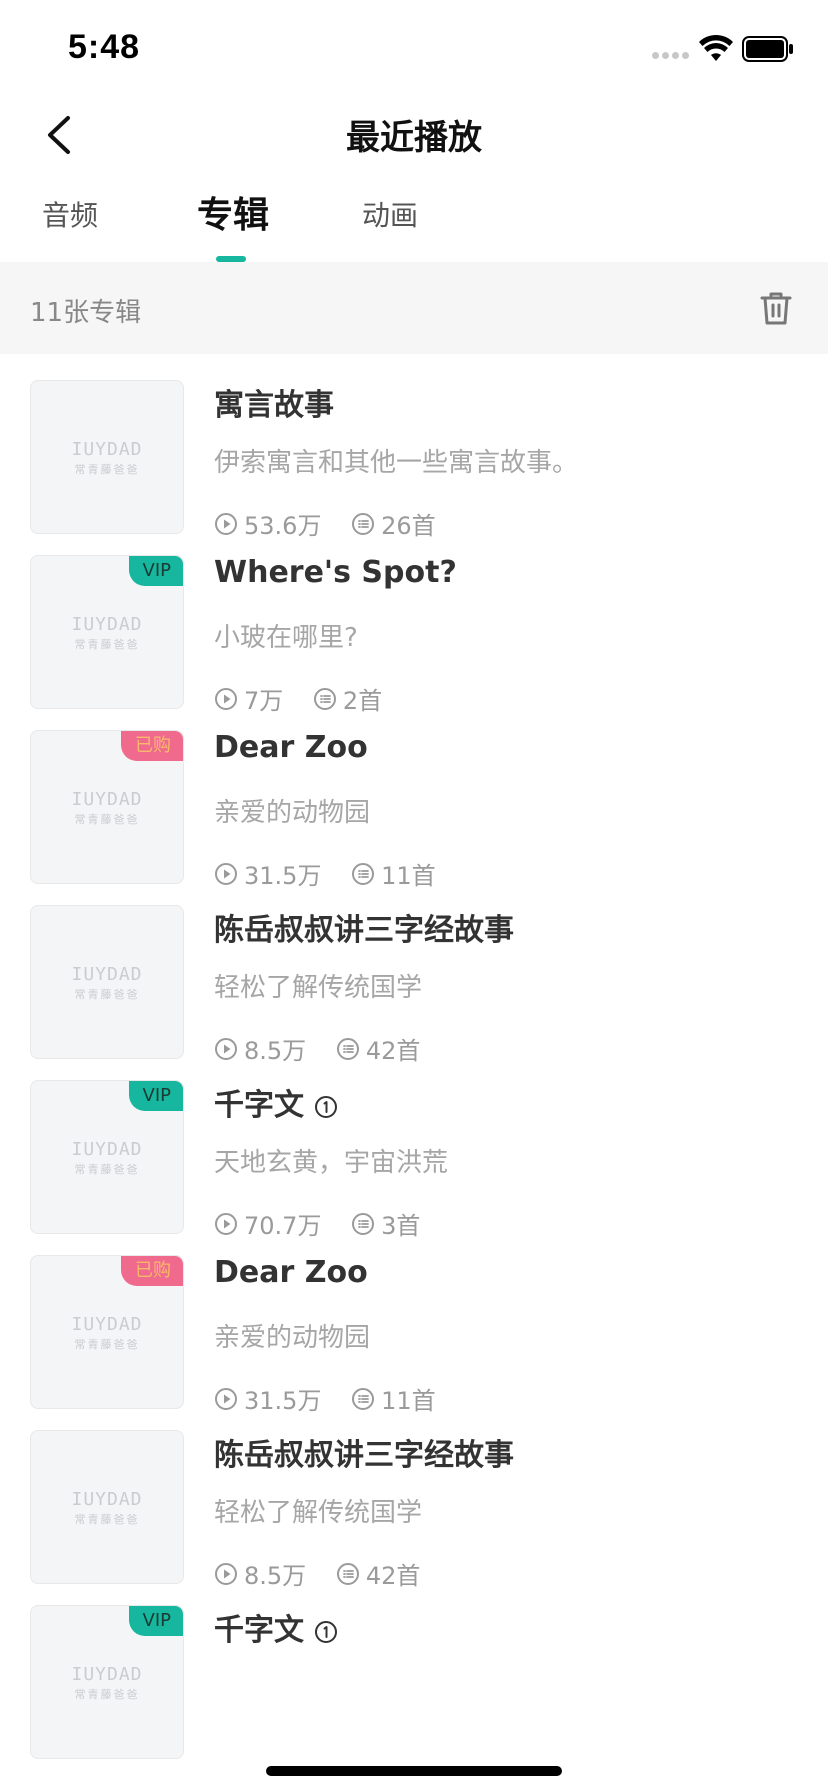 The width and height of the screenshot is (828, 1792). I want to click on tab-audio: 音频, so click(70, 214).